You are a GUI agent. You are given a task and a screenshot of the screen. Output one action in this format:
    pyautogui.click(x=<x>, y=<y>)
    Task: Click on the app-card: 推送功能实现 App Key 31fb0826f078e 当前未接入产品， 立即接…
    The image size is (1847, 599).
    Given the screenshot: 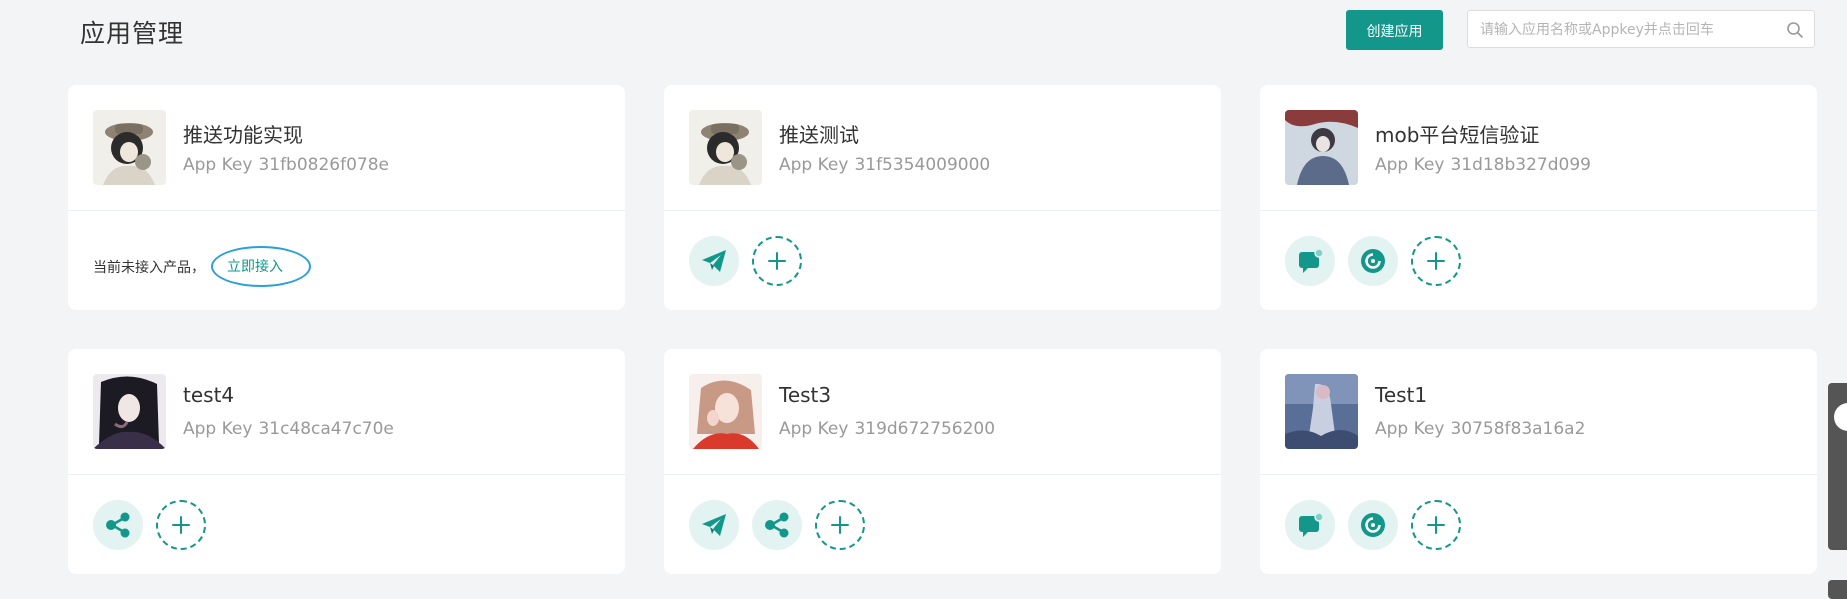 What is the action you would take?
    pyautogui.click(x=346, y=197)
    